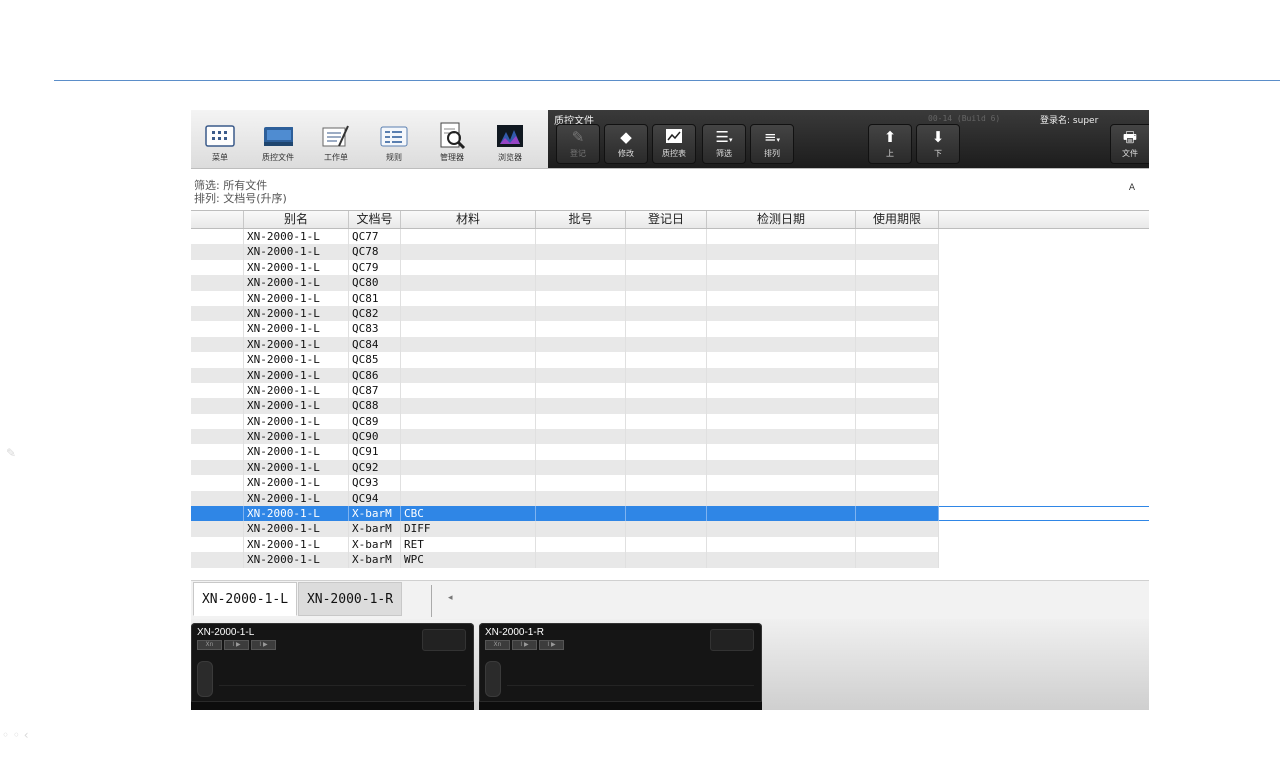 This screenshot has height=763, width=1280. What do you see at coordinates (670, 237) in the screenshot?
I see `table-row: XN-2000-1-L QC77` at bounding box center [670, 237].